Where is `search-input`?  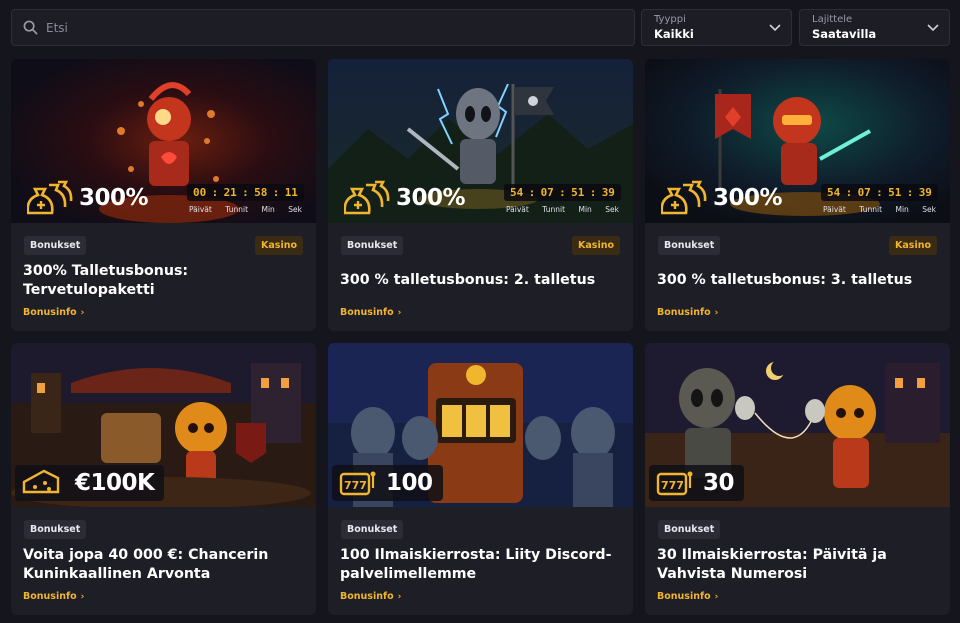
search-input is located at coordinates (326, 27).